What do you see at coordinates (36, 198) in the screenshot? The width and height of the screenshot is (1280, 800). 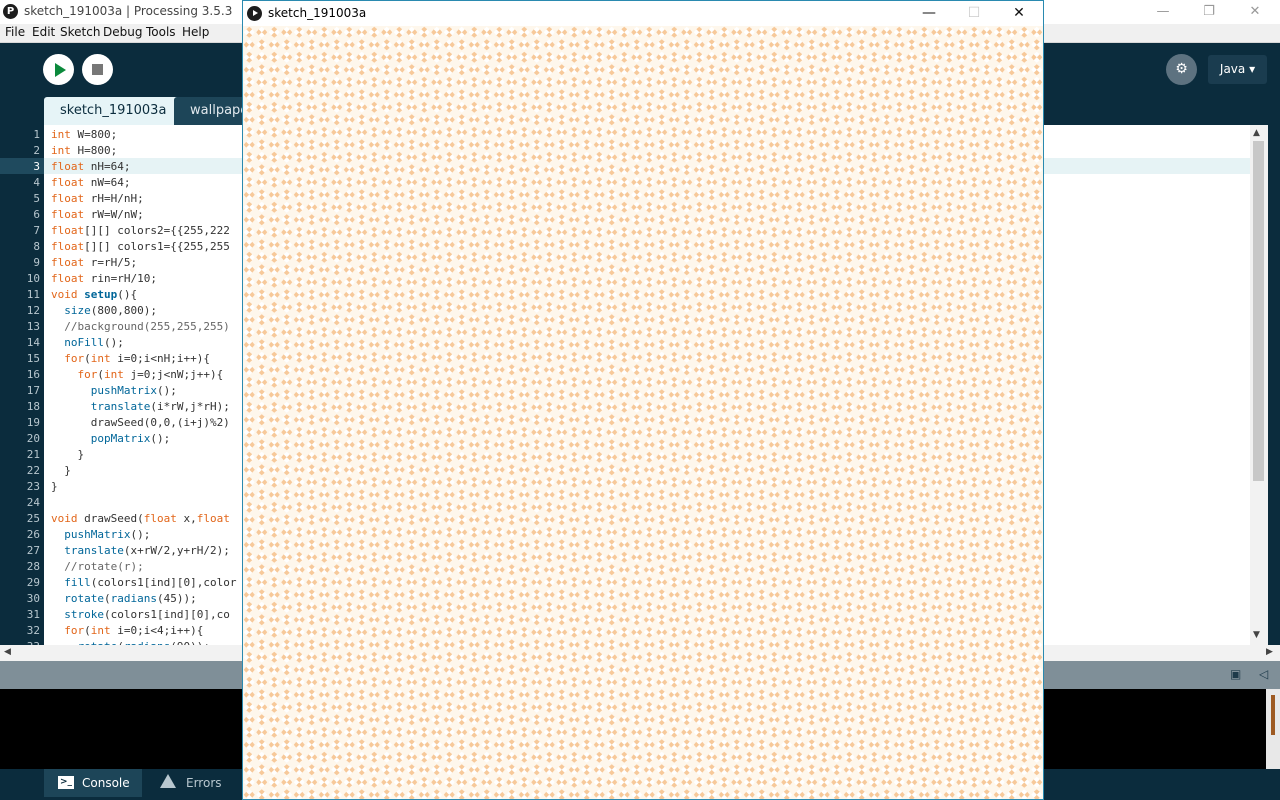 I see `line-number: 5` at bounding box center [36, 198].